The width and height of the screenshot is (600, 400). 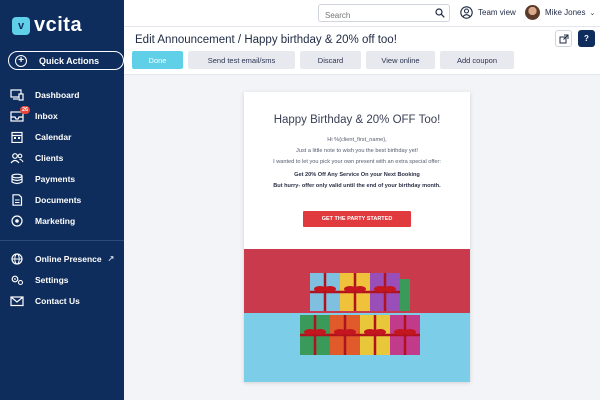 I want to click on sidebar-item-documents: Documents, so click(x=62, y=199).